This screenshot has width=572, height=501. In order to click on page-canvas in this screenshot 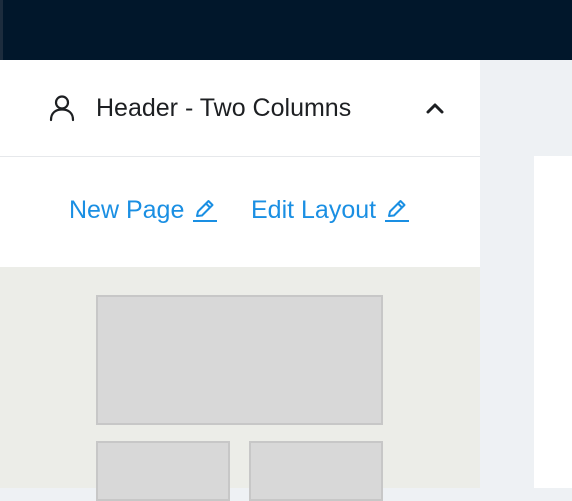, I will do `click(553, 322)`.